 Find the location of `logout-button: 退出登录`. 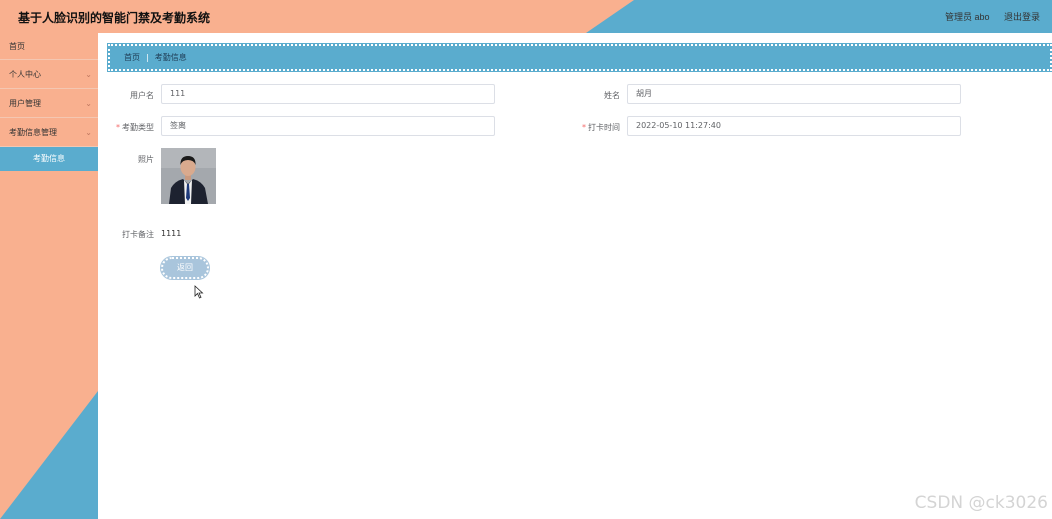

logout-button: 退出登录 is located at coordinates (1022, 17).